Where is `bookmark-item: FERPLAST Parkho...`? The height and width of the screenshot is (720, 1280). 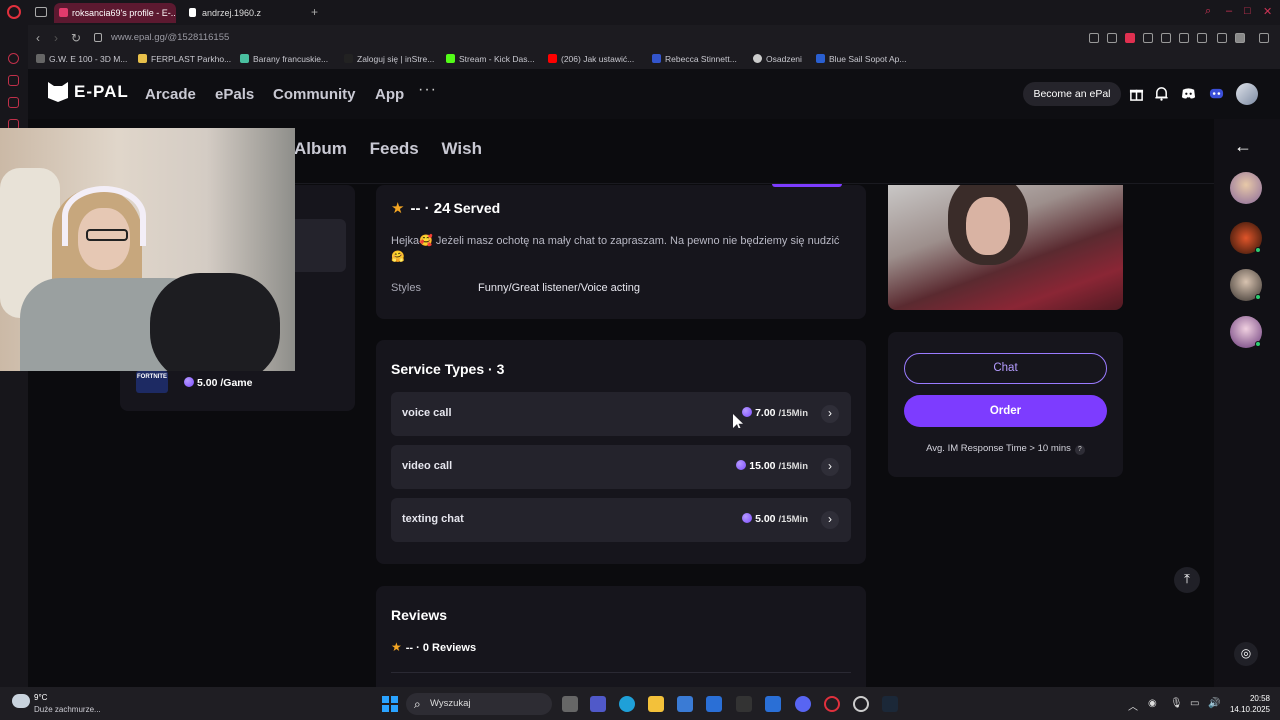
bookmark-item: FERPLAST Parkho... is located at coordinates (184, 59).